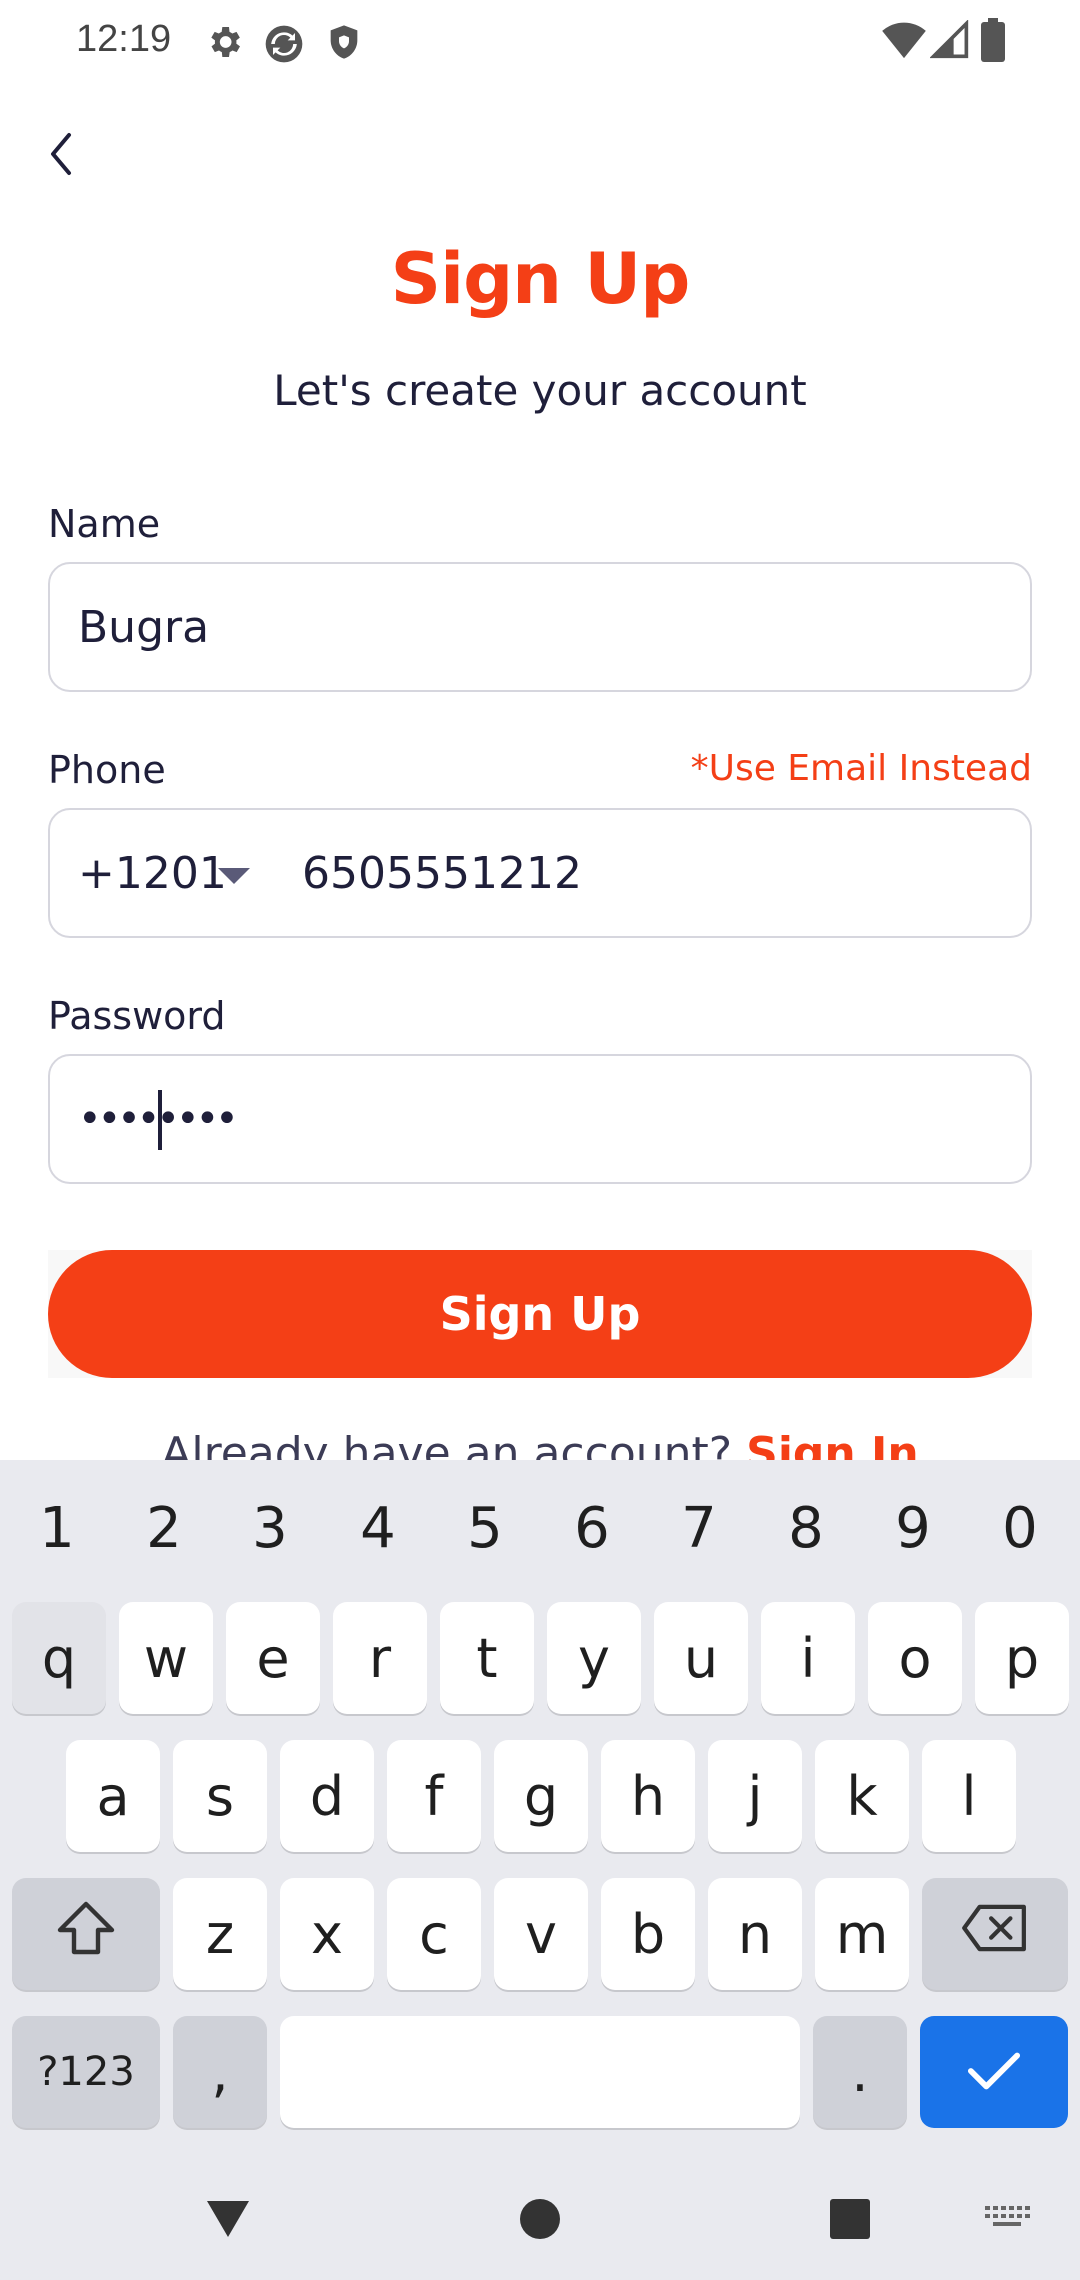 The width and height of the screenshot is (1080, 2280). What do you see at coordinates (124, 39) in the screenshot?
I see `status-time: 12:19` at bounding box center [124, 39].